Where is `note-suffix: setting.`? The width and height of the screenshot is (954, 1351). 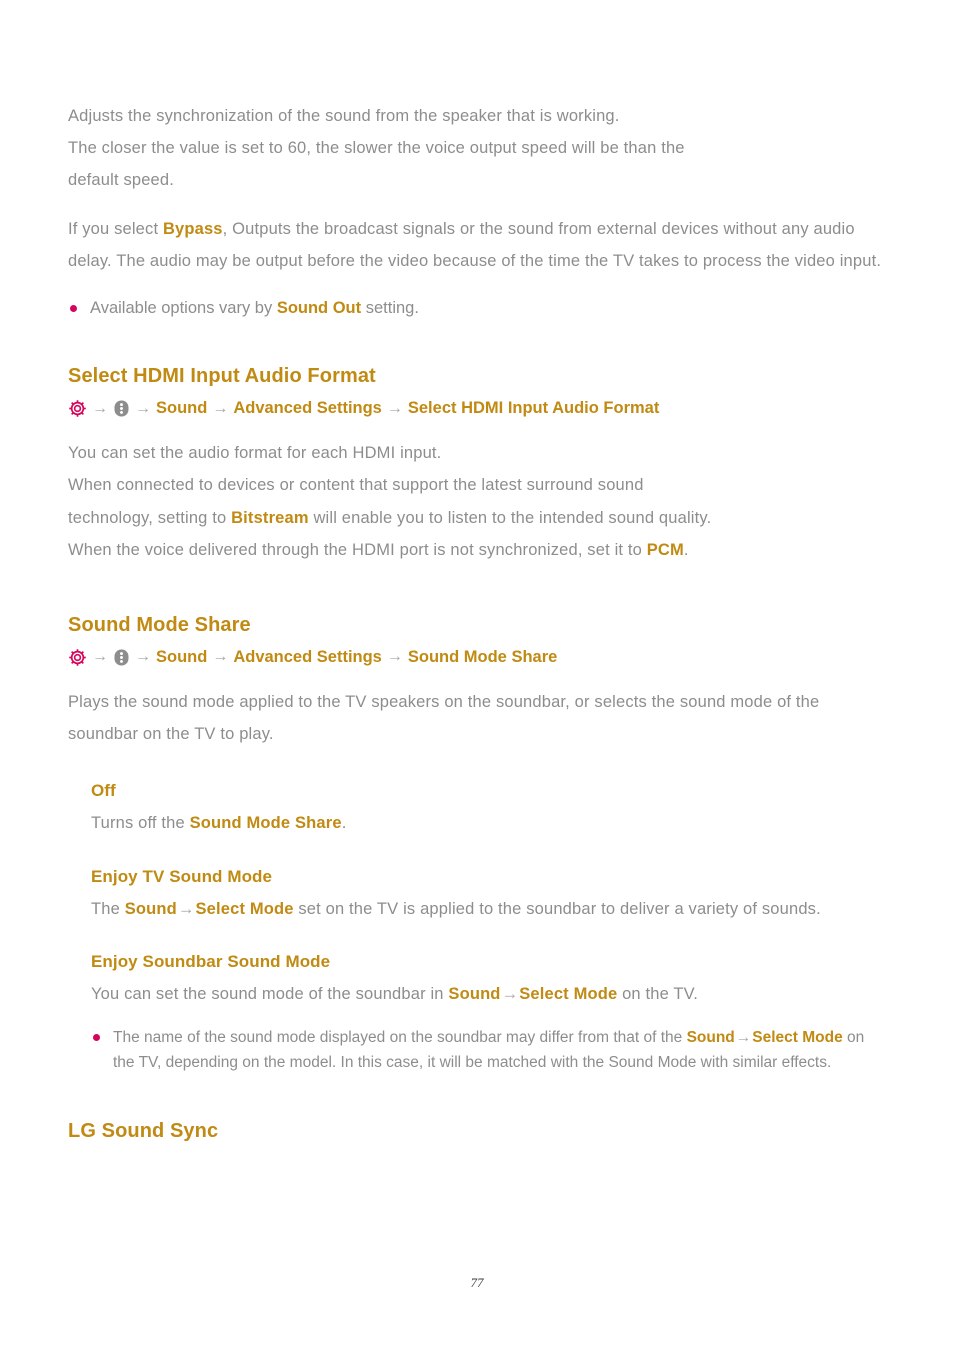
note-suffix: setting. is located at coordinates (390, 307).